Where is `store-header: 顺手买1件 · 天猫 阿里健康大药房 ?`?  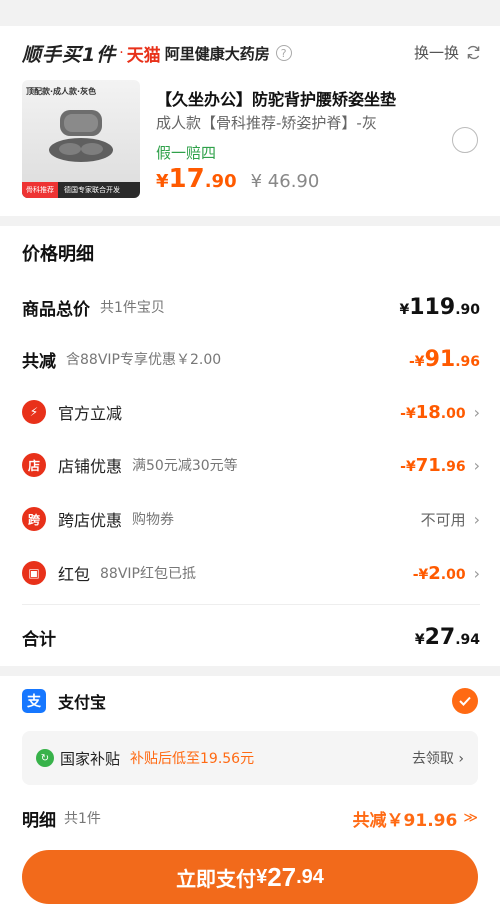
store-header: 顺手买1件 · 天猫 阿里健康大药房 ? is located at coordinates (157, 53).